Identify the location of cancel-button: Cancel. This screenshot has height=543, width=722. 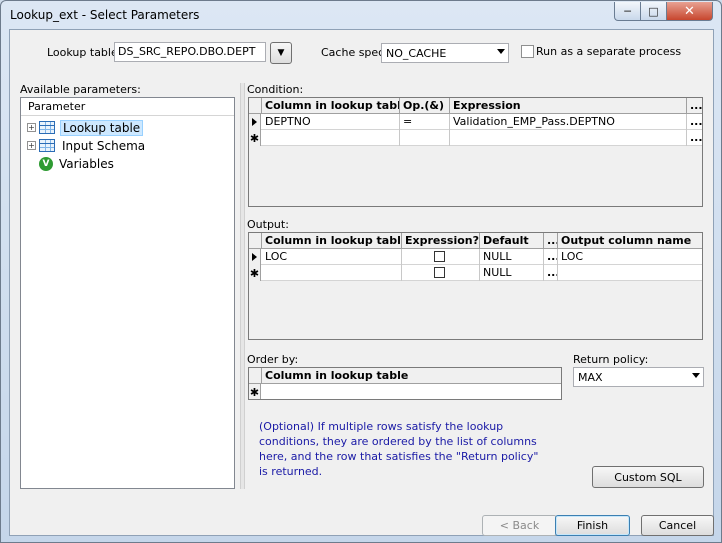
(677, 525).